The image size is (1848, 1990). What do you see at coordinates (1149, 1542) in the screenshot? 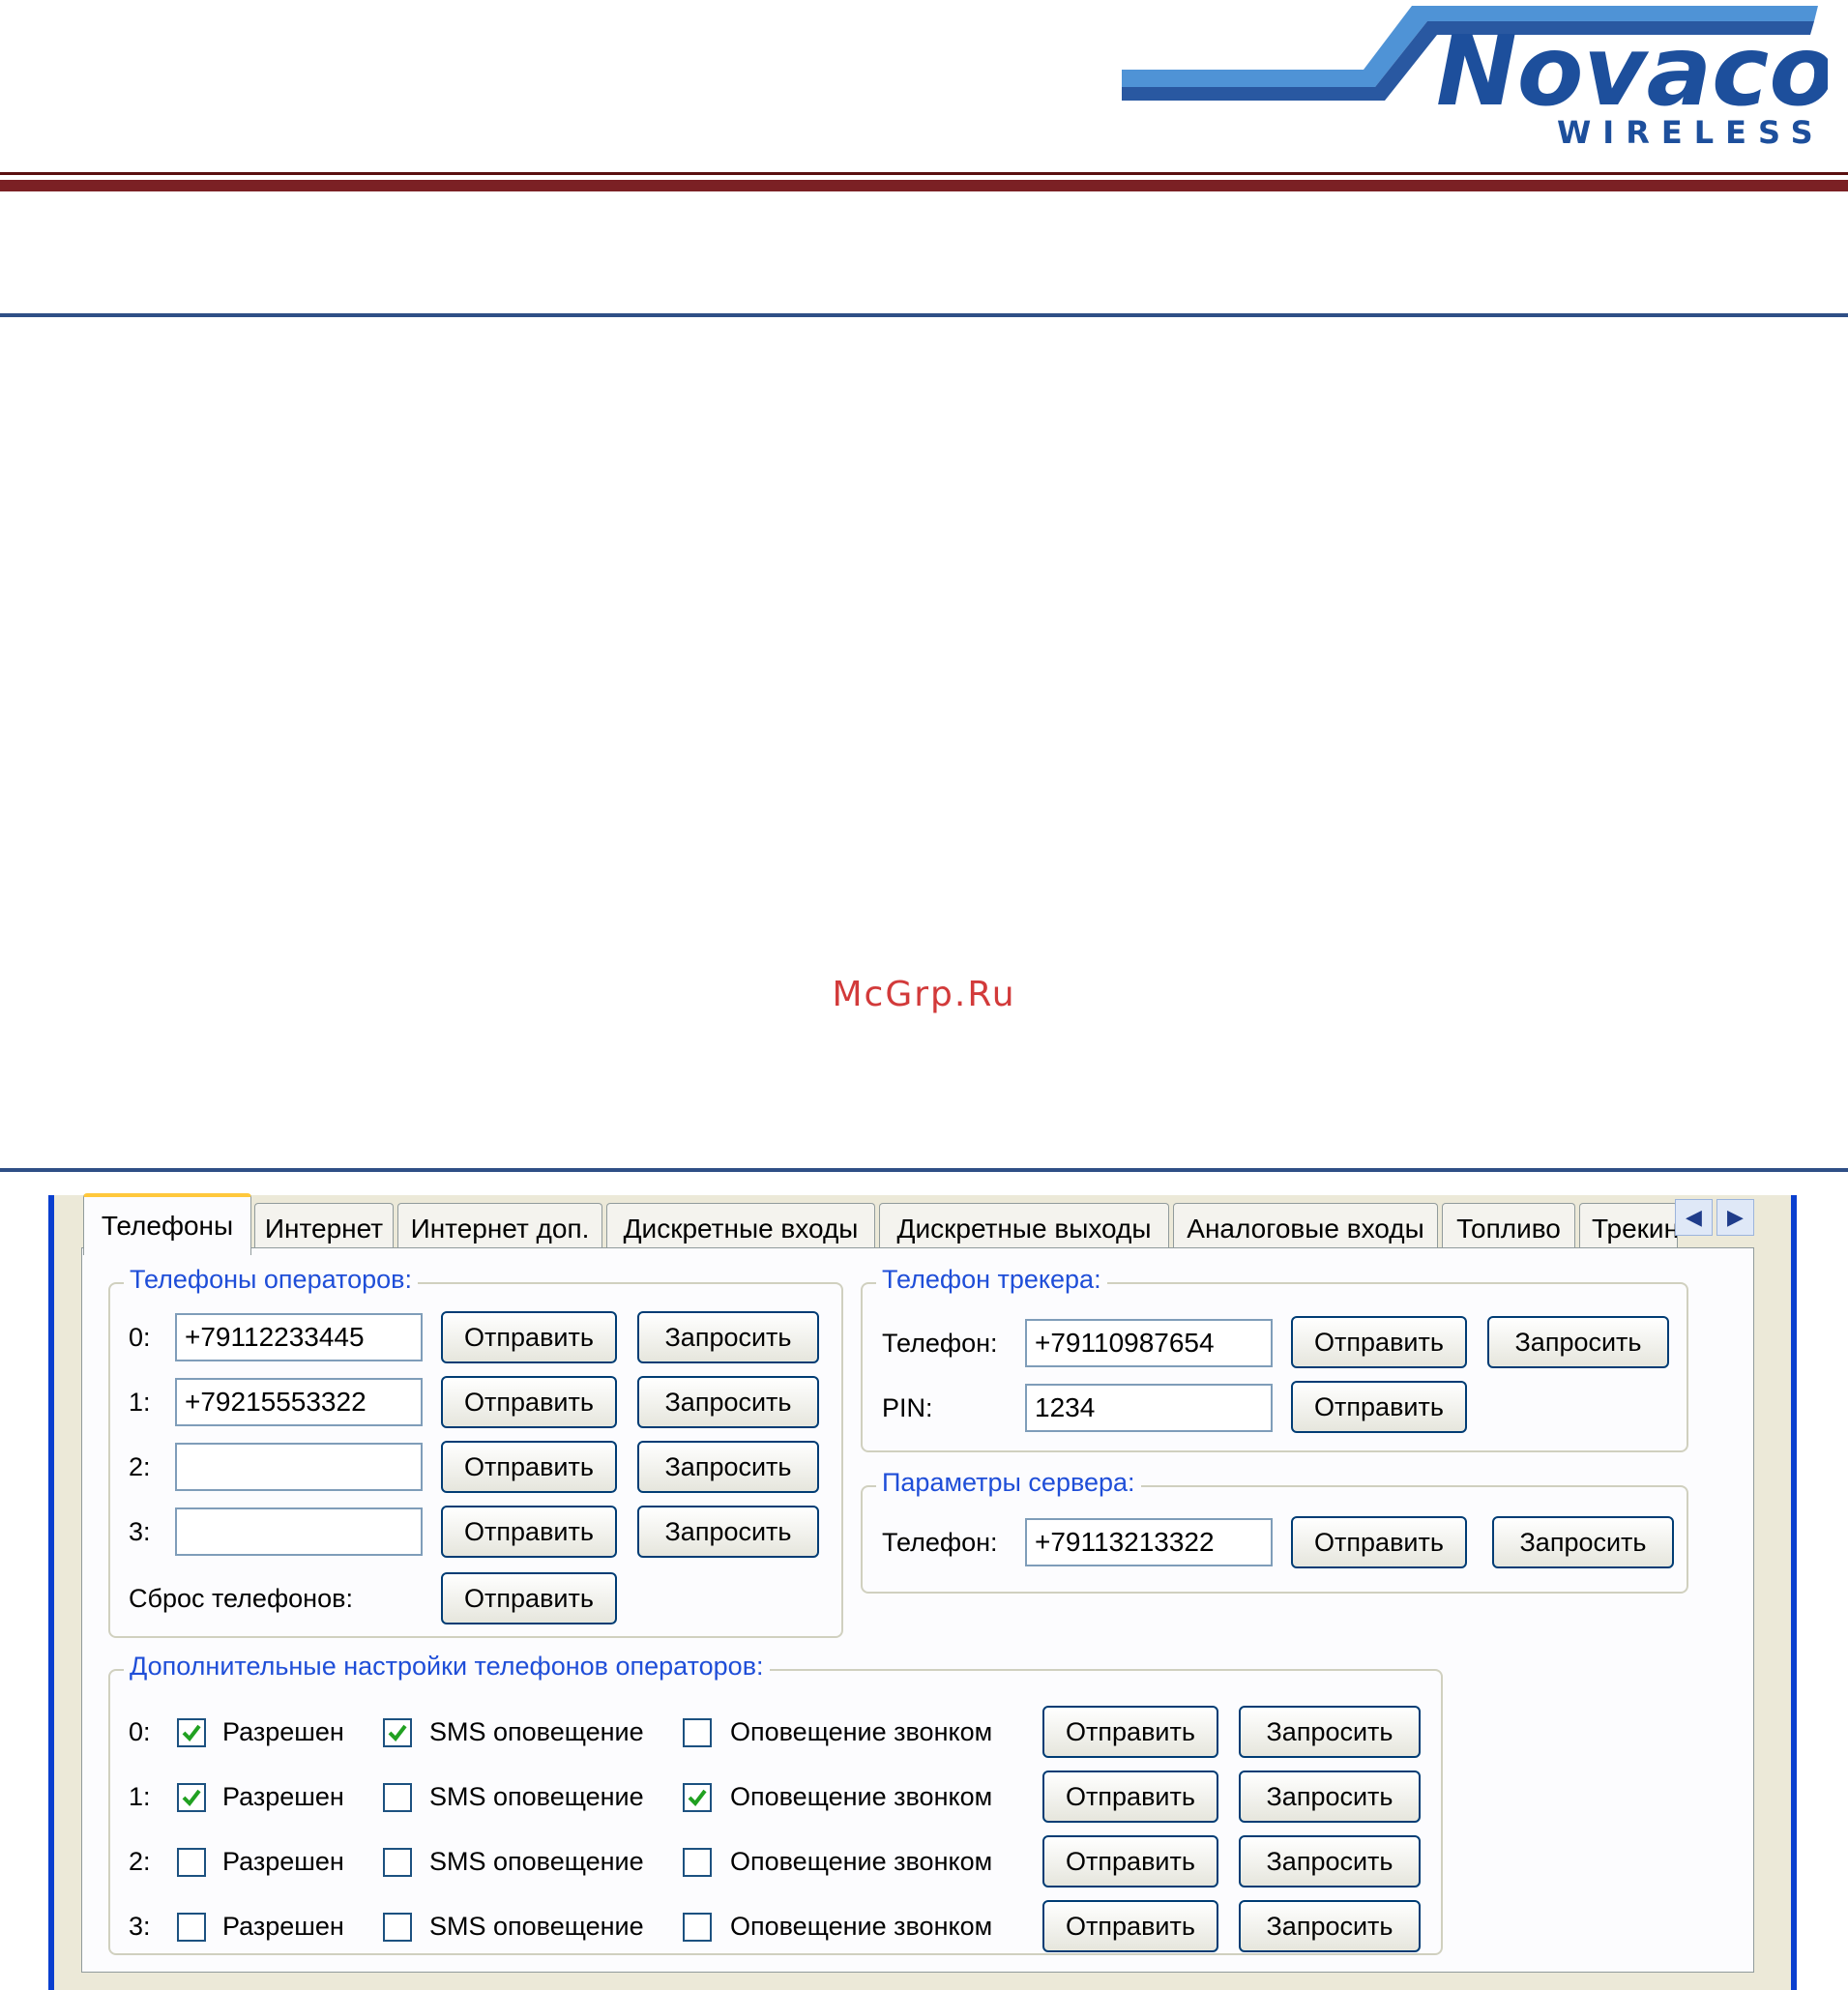
I see `server-phone-input` at bounding box center [1149, 1542].